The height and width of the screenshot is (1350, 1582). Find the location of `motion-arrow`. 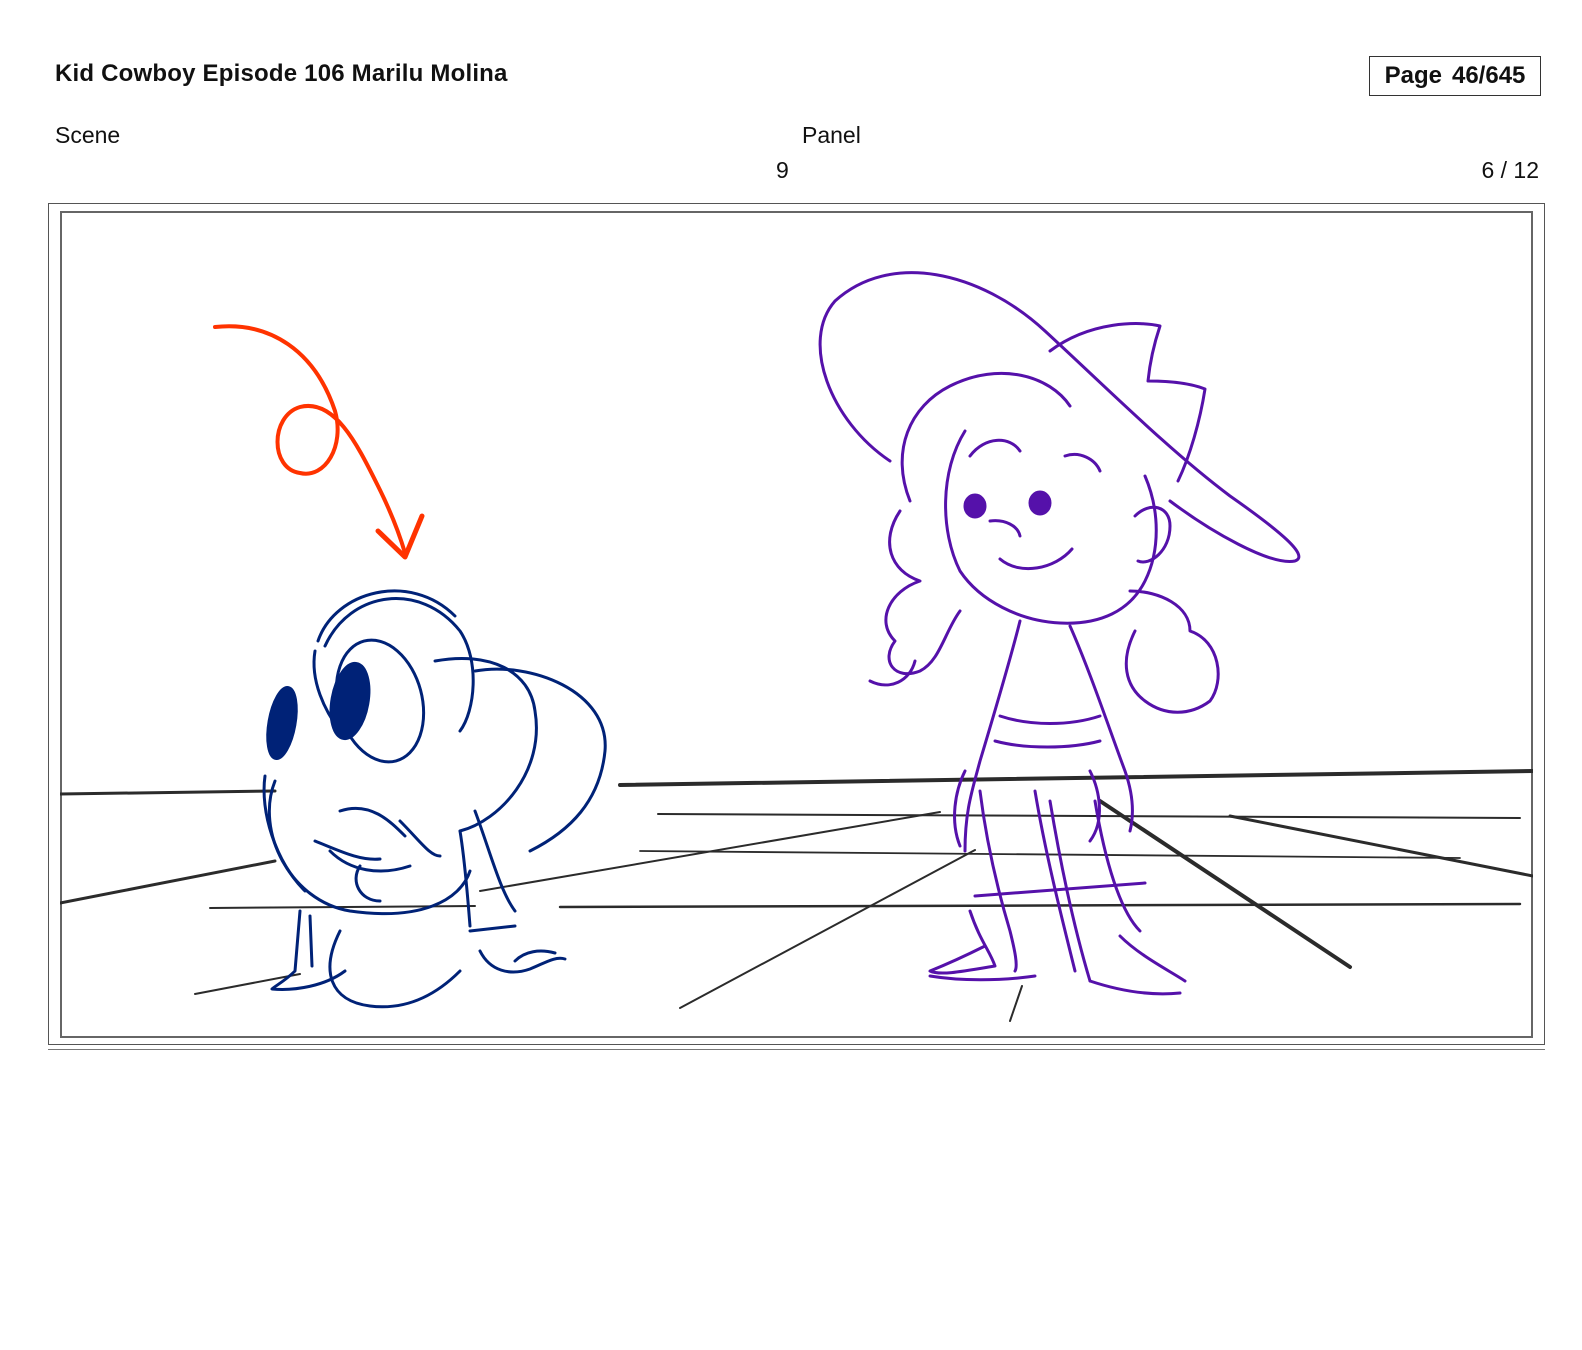

motion-arrow is located at coordinates (319, 442).